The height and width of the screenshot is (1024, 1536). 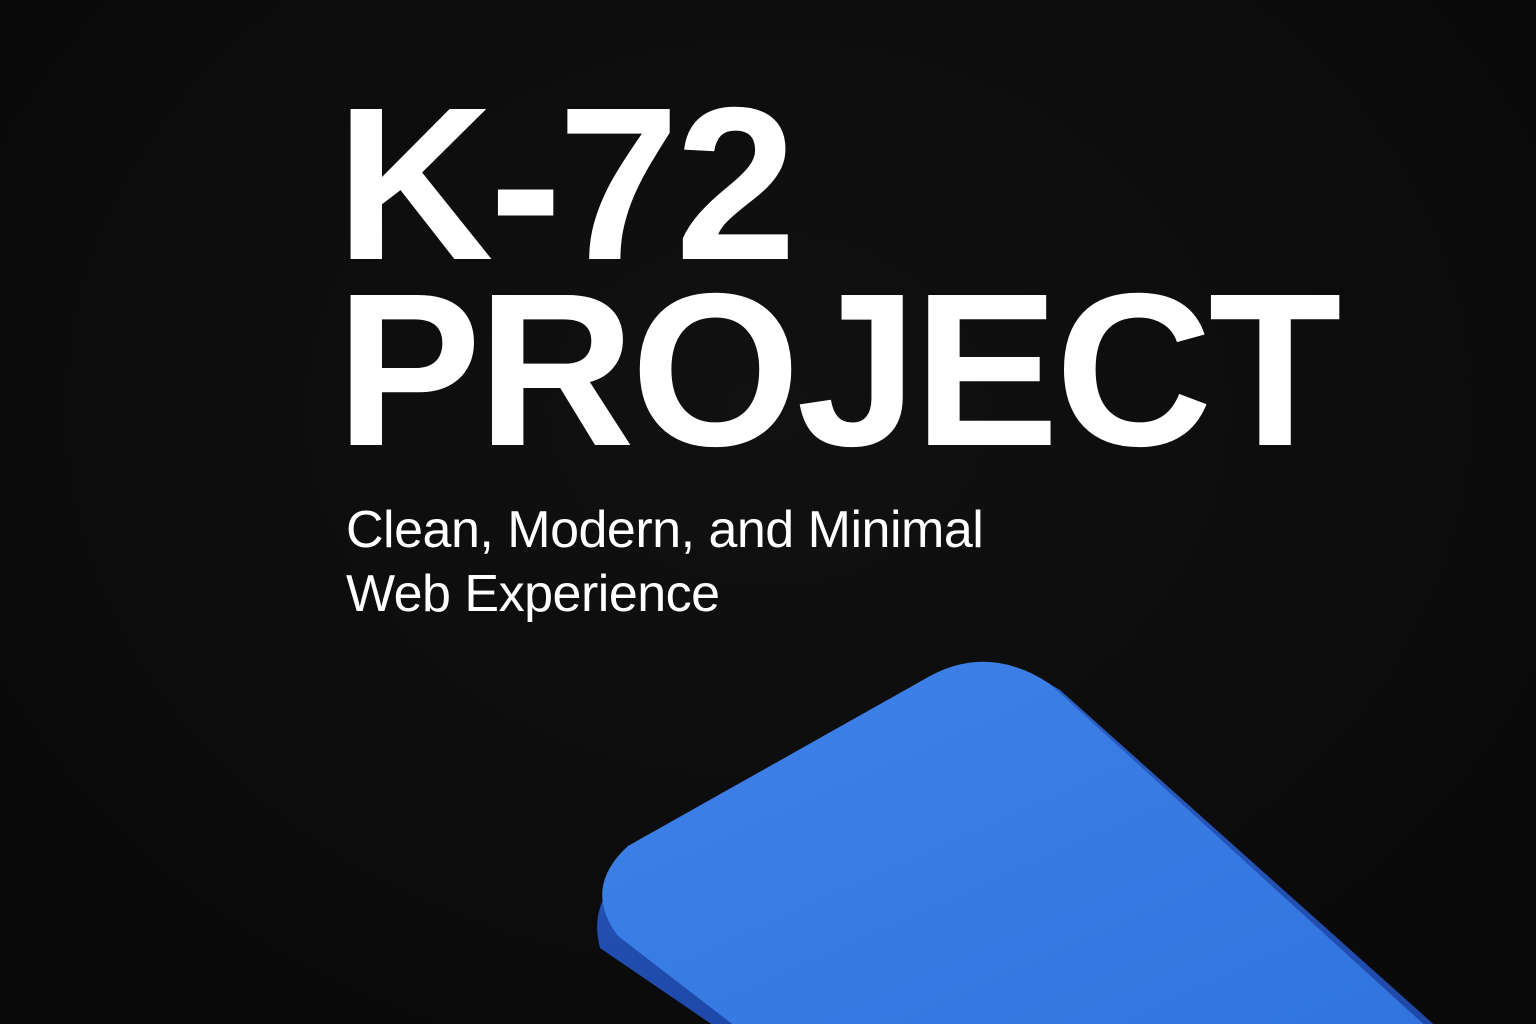 What do you see at coordinates (533, 594) in the screenshot?
I see `tagline-line-2: Web Experience` at bounding box center [533, 594].